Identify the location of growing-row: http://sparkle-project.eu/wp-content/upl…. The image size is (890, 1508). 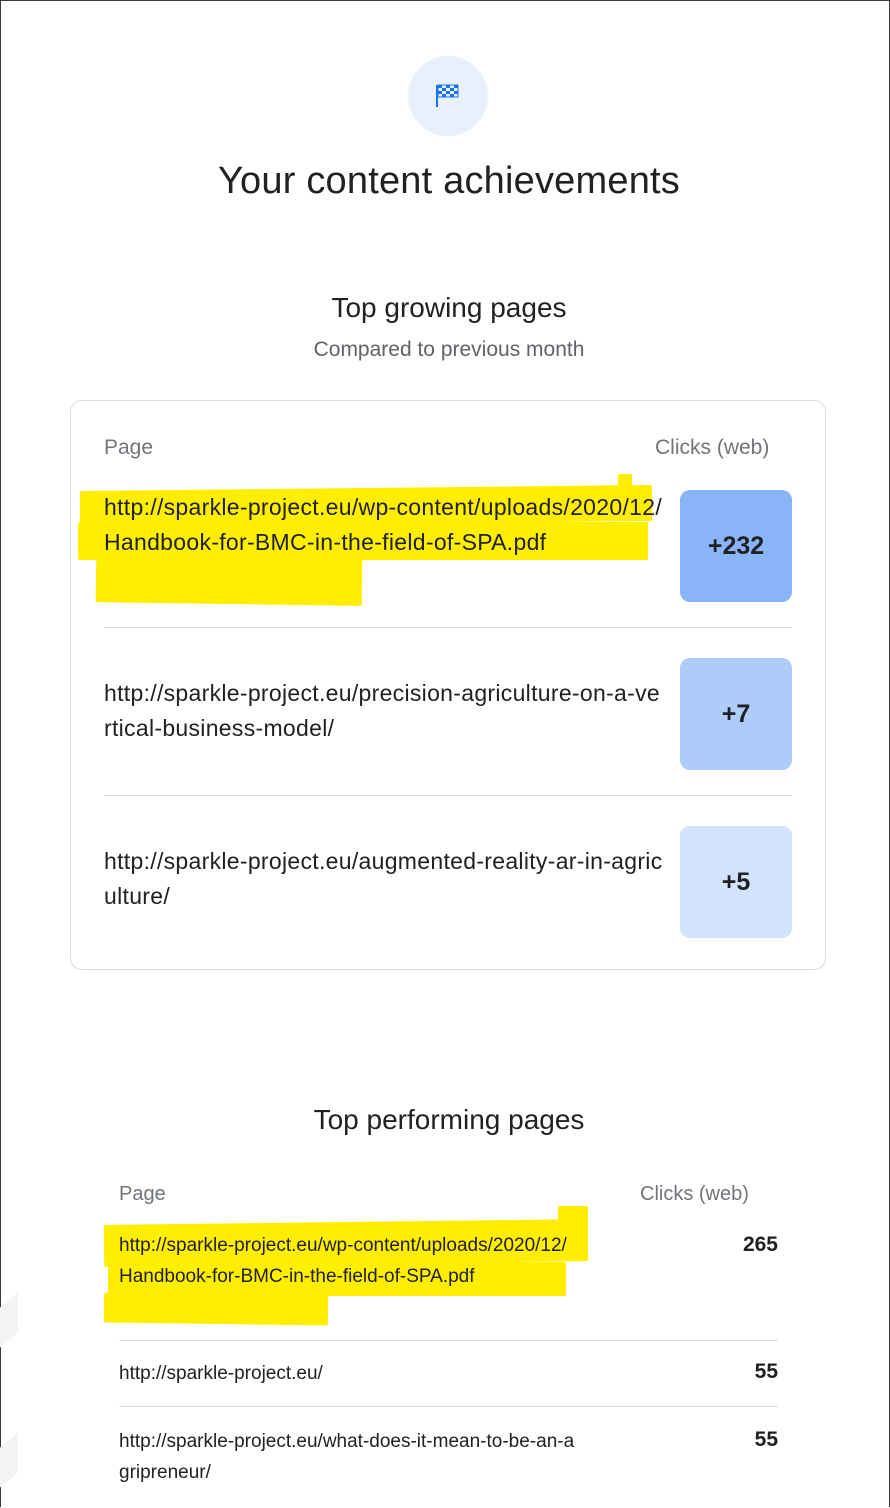
(448, 574).